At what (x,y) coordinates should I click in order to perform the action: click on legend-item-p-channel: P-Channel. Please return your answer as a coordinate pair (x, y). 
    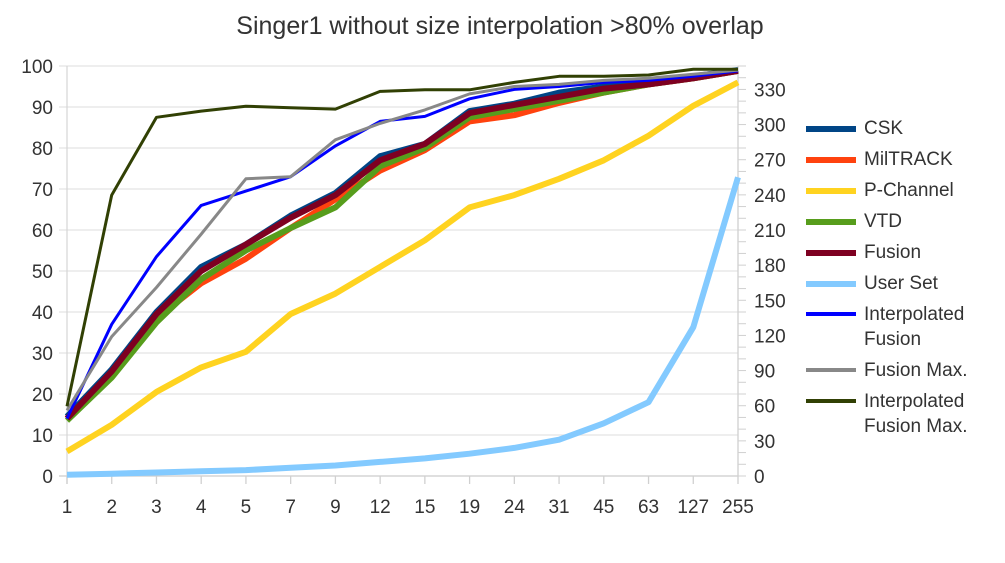
    Looking at the image, I should click on (905, 193).